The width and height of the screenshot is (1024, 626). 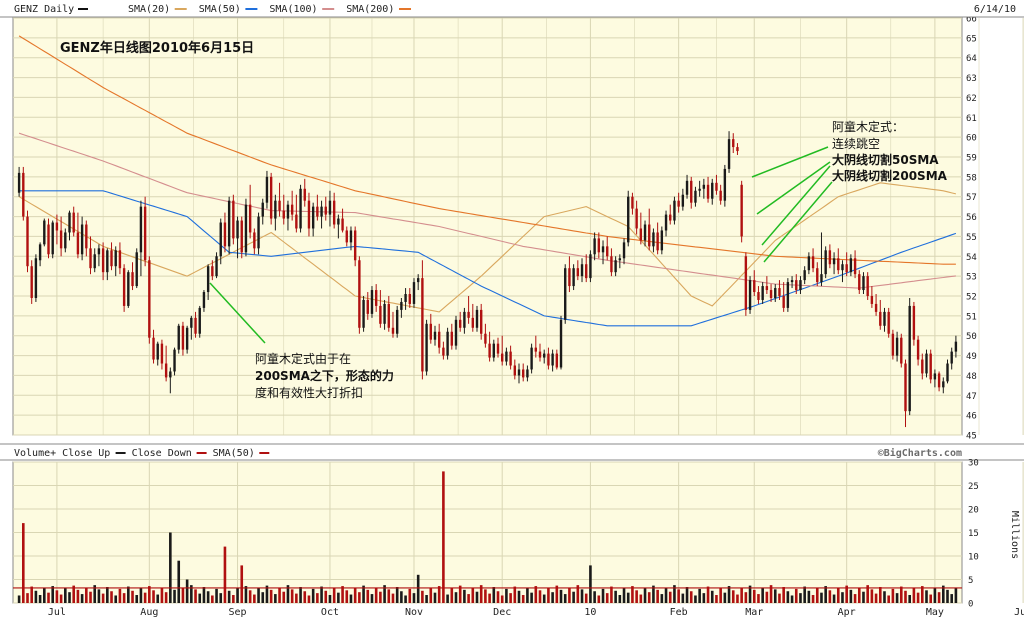 I want to click on price-y-tick-label: 65, so click(x=971, y=39).